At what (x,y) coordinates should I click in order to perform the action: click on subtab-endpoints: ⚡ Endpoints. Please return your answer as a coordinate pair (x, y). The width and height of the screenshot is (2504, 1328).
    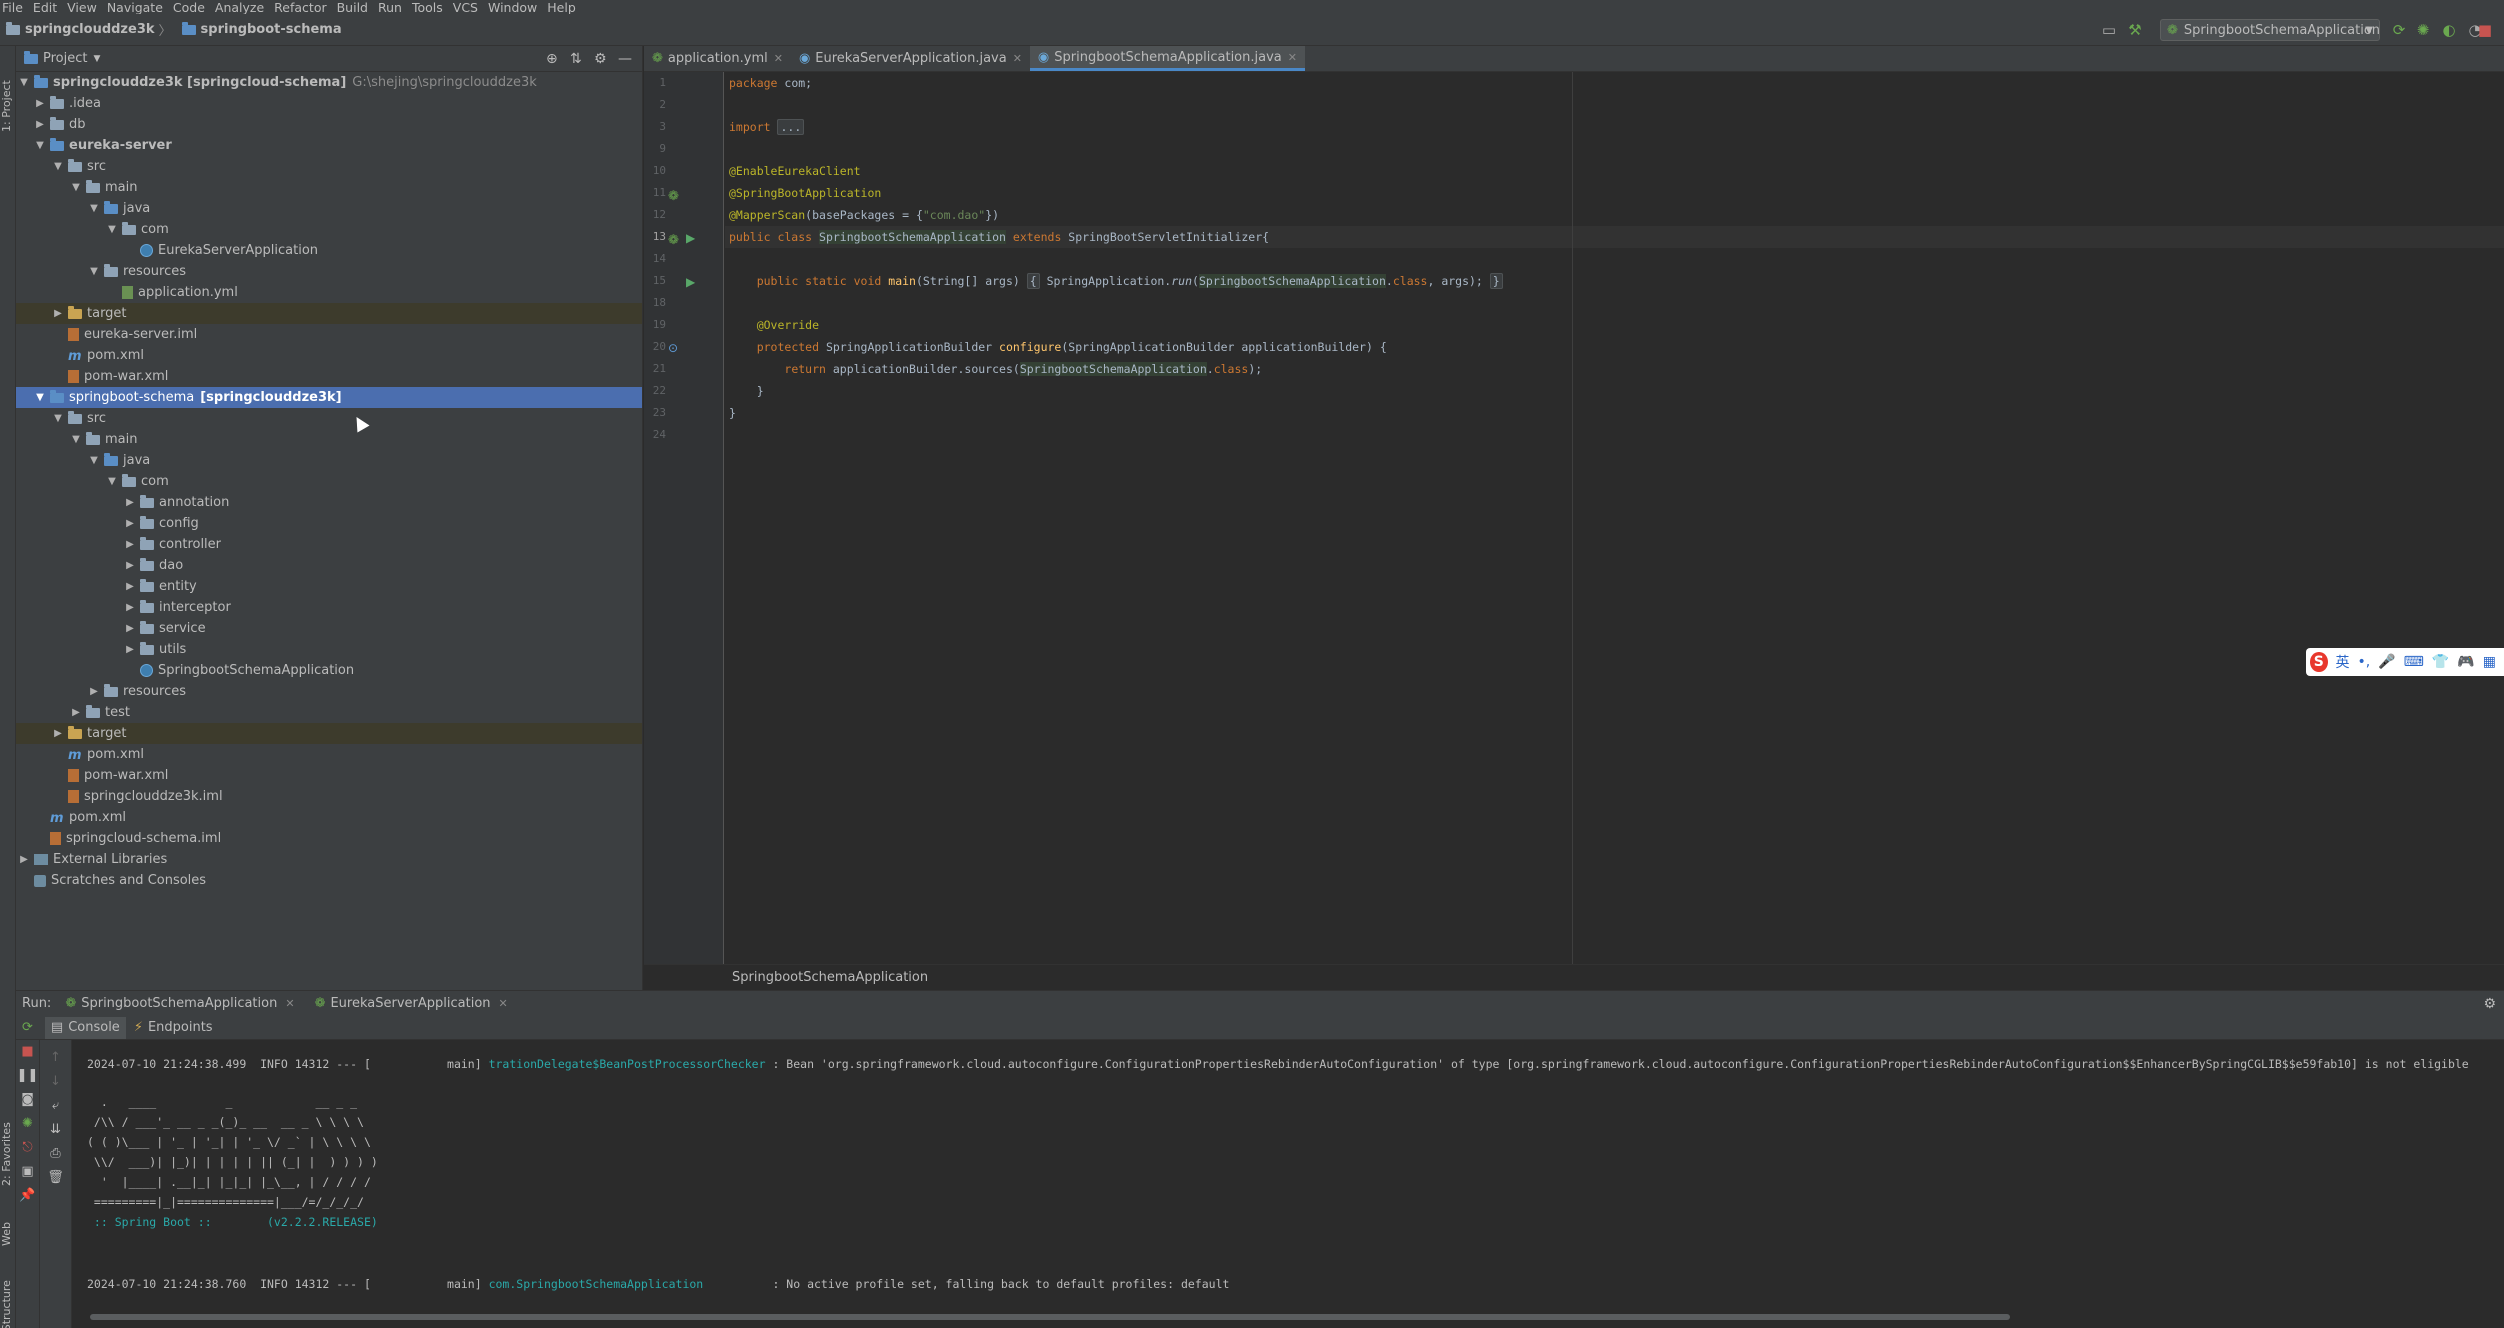
    Looking at the image, I should click on (173, 1027).